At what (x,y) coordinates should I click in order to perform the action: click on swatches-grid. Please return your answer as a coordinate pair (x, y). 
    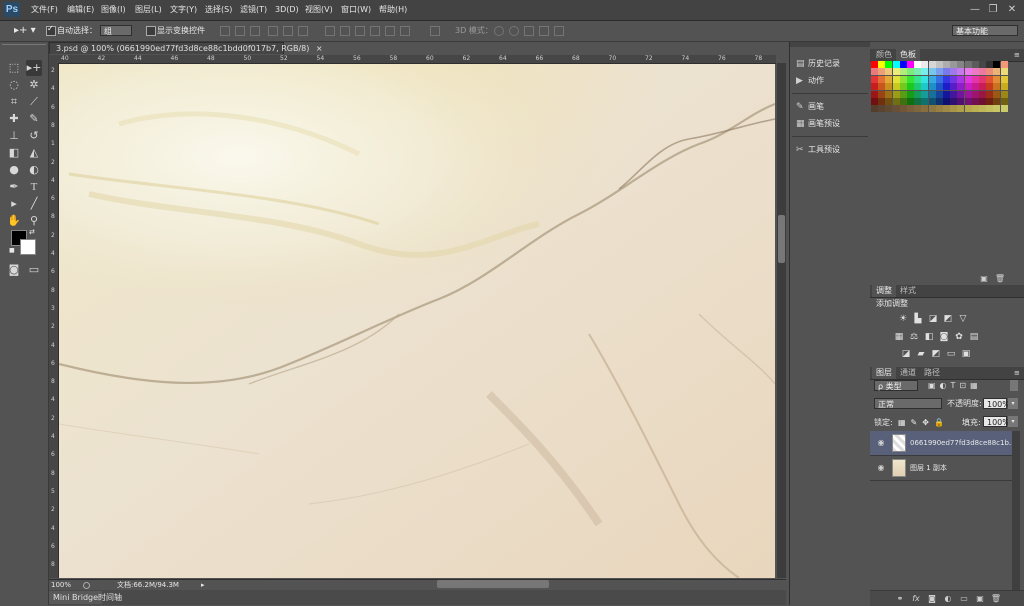
    Looking at the image, I should click on (939, 88).